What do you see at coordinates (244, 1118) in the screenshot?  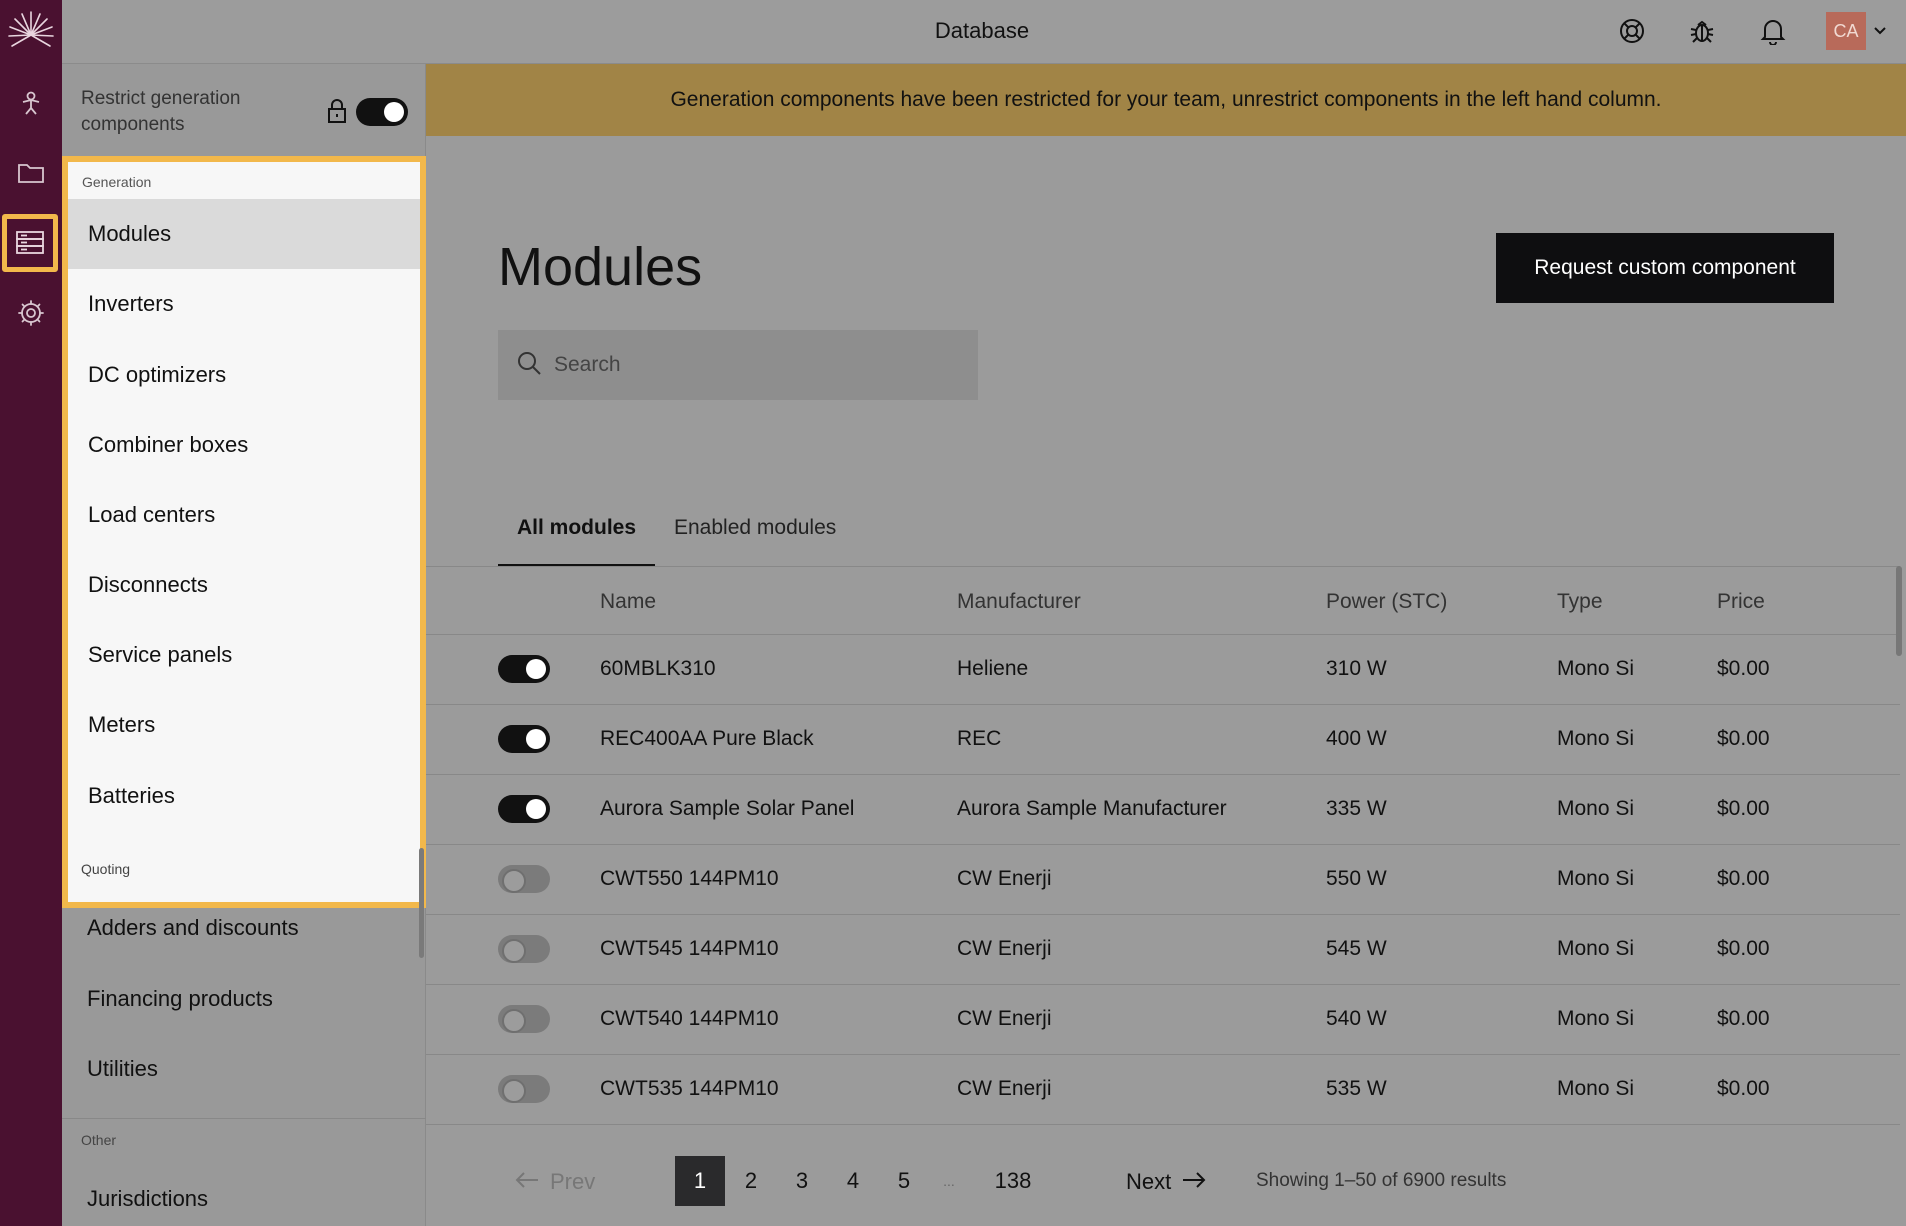 I see `section-divider` at bounding box center [244, 1118].